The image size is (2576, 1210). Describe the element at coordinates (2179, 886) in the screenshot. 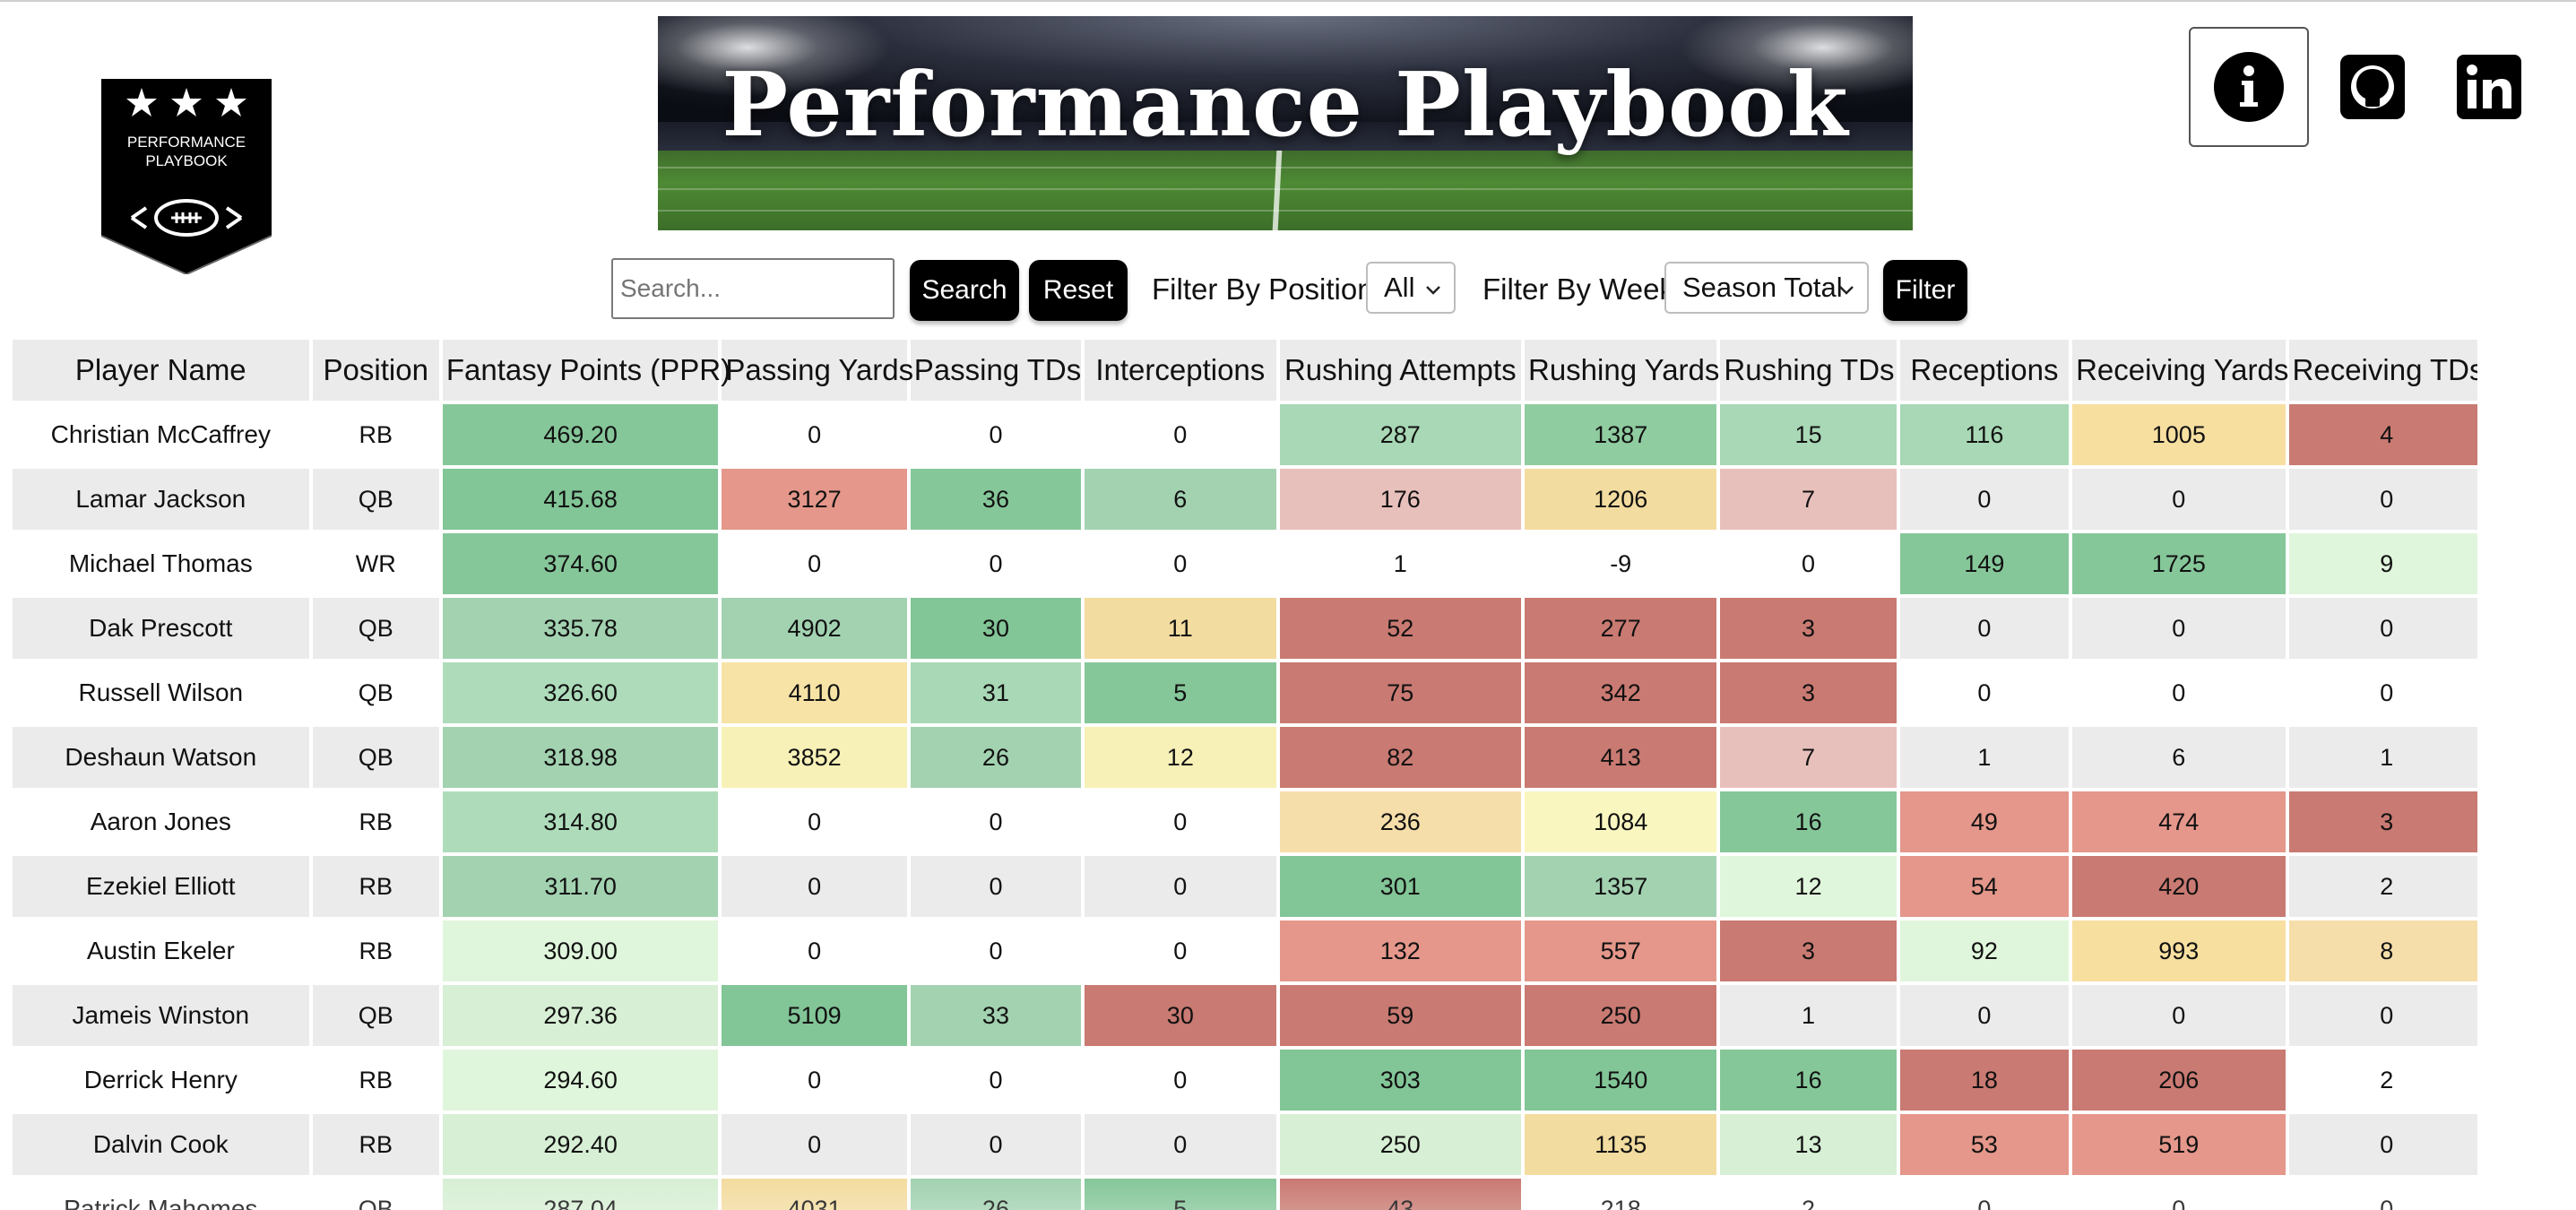

I see `stat-cell: 420` at that location.